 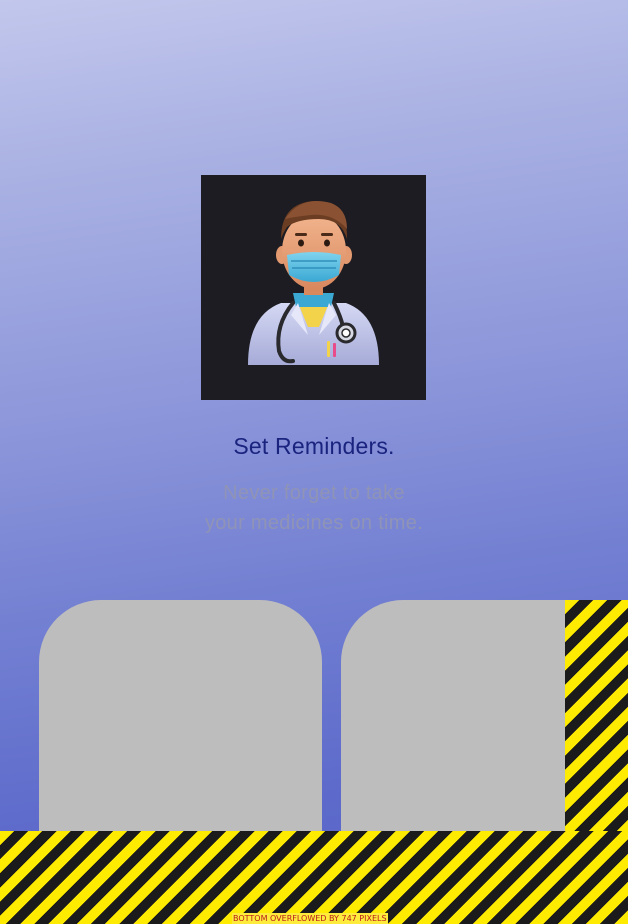 I want to click on subtitle-line-1: Never forget to take, so click(x=314, y=493).